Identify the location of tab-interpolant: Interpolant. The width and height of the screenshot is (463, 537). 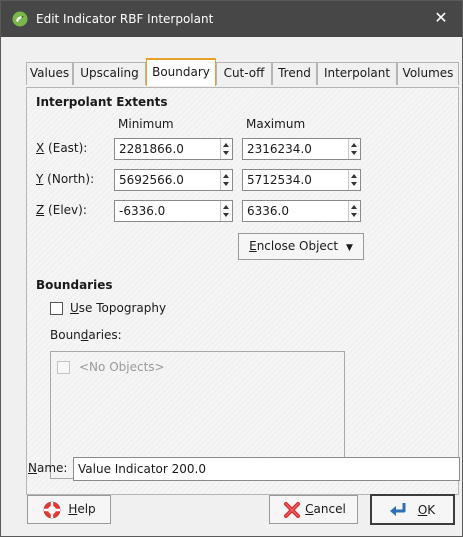
(357, 73).